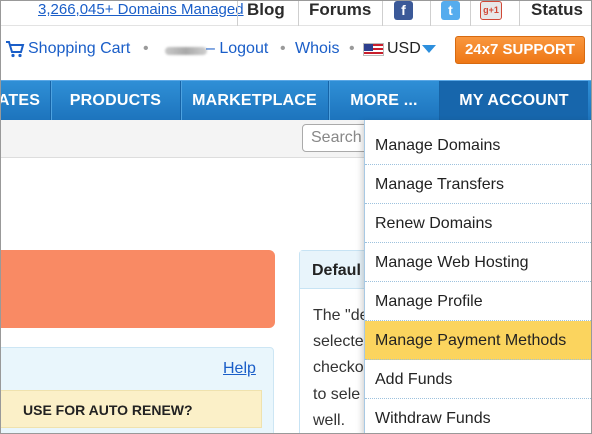  What do you see at coordinates (337, 394) in the screenshot?
I see `panel-text-line: to sele` at bounding box center [337, 394].